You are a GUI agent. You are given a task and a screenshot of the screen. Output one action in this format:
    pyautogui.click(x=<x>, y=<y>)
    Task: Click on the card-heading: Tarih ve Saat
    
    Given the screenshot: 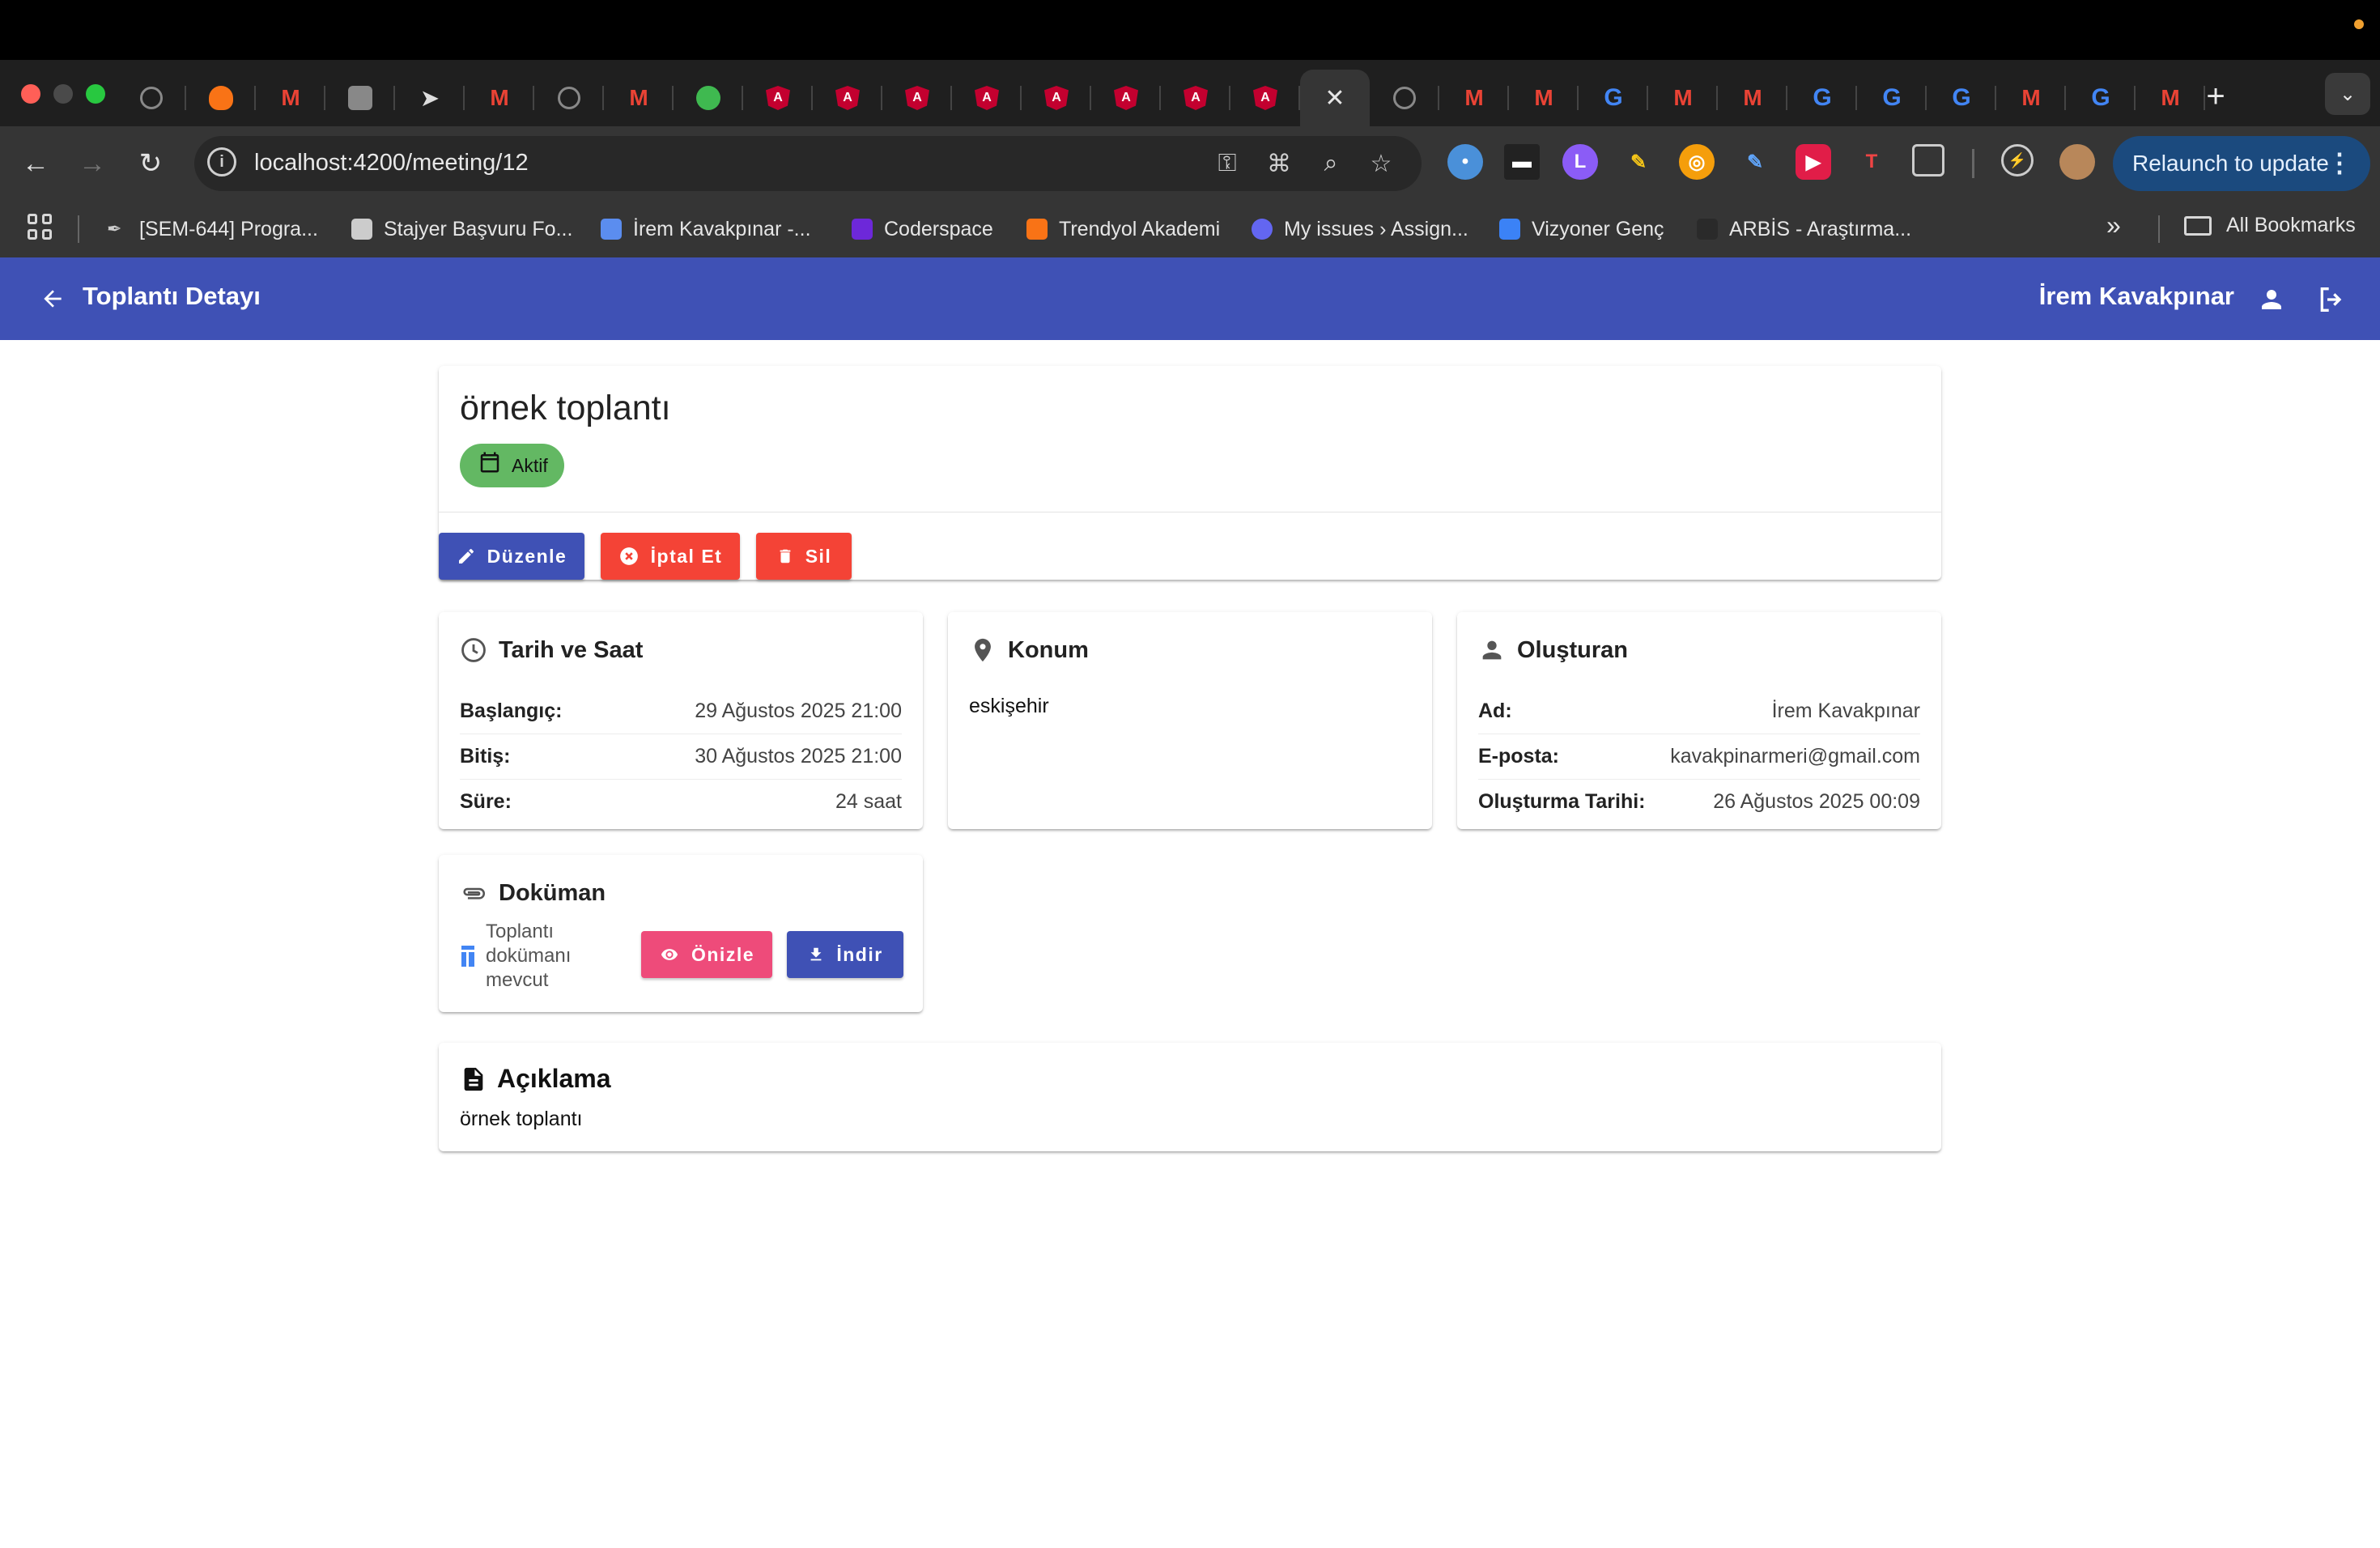 What is the action you would take?
    pyautogui.click(x=551, y=650)
    